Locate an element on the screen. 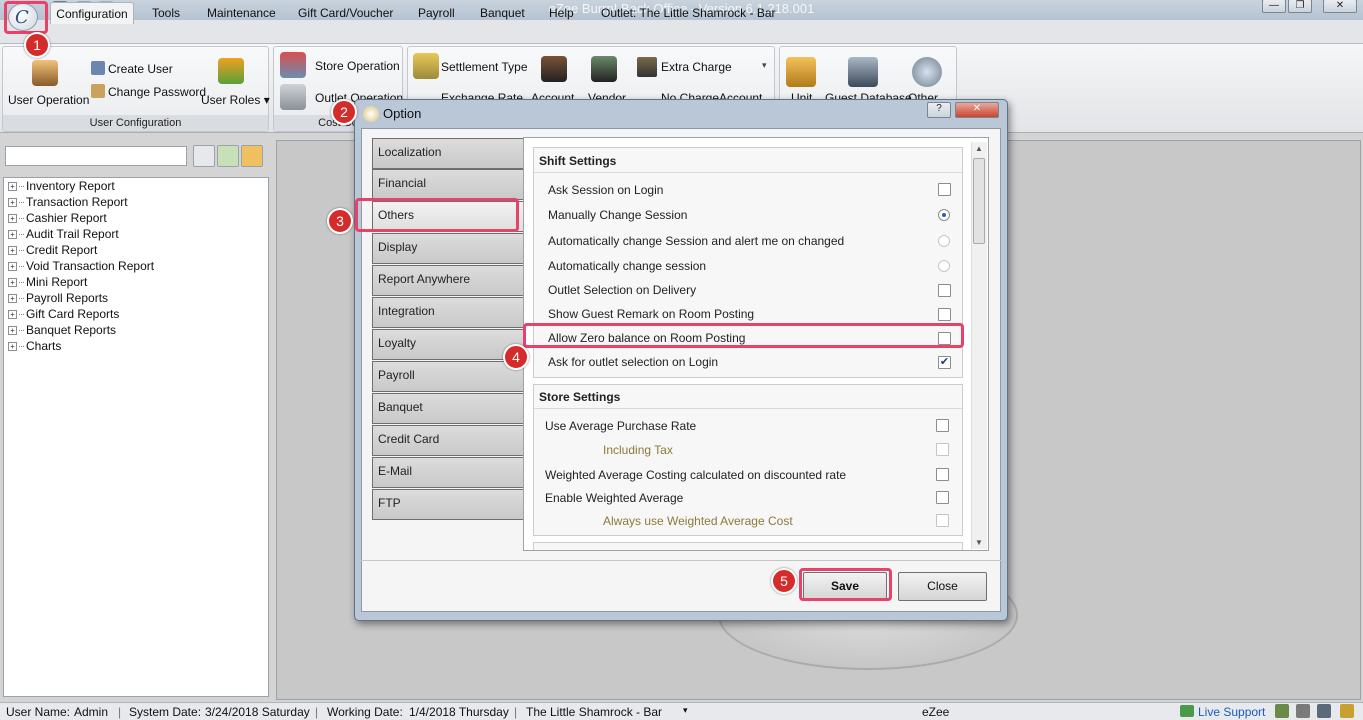 The width and height of the screenshot is (1363, 720). tab-outlet: Outlet: The Little Shamrock - Bar is located at coordinates (688, 13).